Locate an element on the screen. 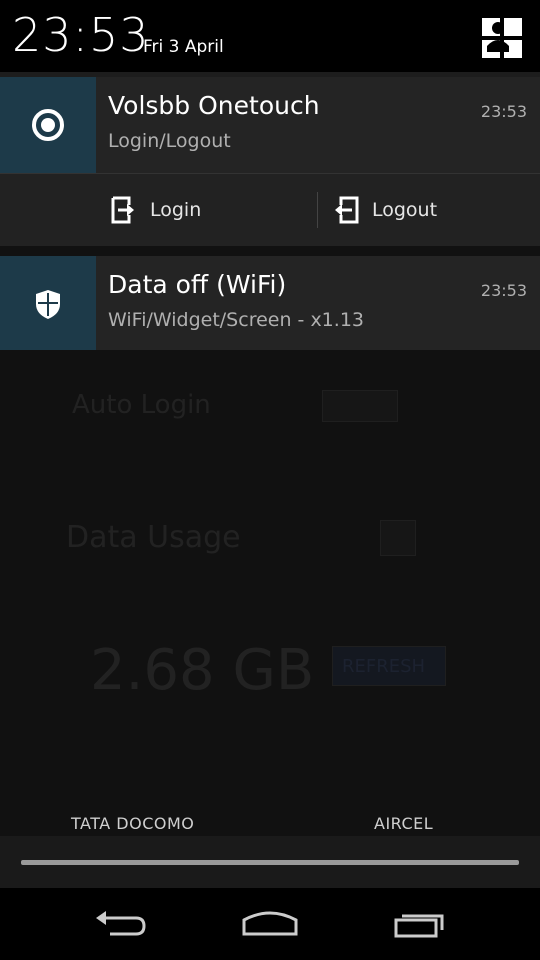 This screenshot has height=960, width=540. shade-drag-area is located at coordinates (270, 862).